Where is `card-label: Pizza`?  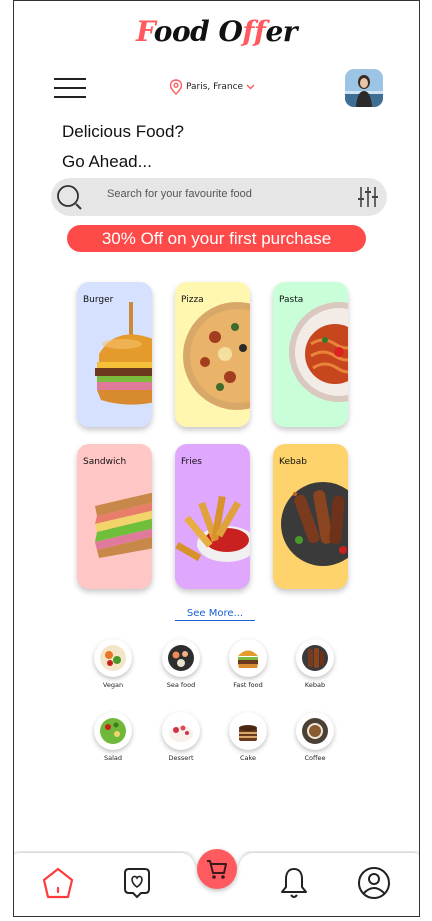
card-label: Pizza is located at coordinates (192, 300).